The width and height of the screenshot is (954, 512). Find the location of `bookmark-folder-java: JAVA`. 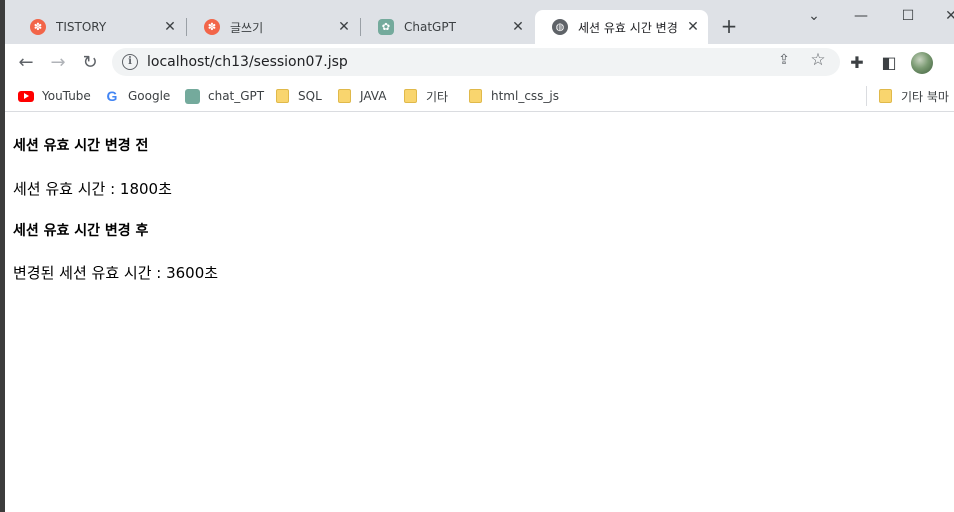

bookmark-folder-java: JAVA is located at coordinates (361, 96).